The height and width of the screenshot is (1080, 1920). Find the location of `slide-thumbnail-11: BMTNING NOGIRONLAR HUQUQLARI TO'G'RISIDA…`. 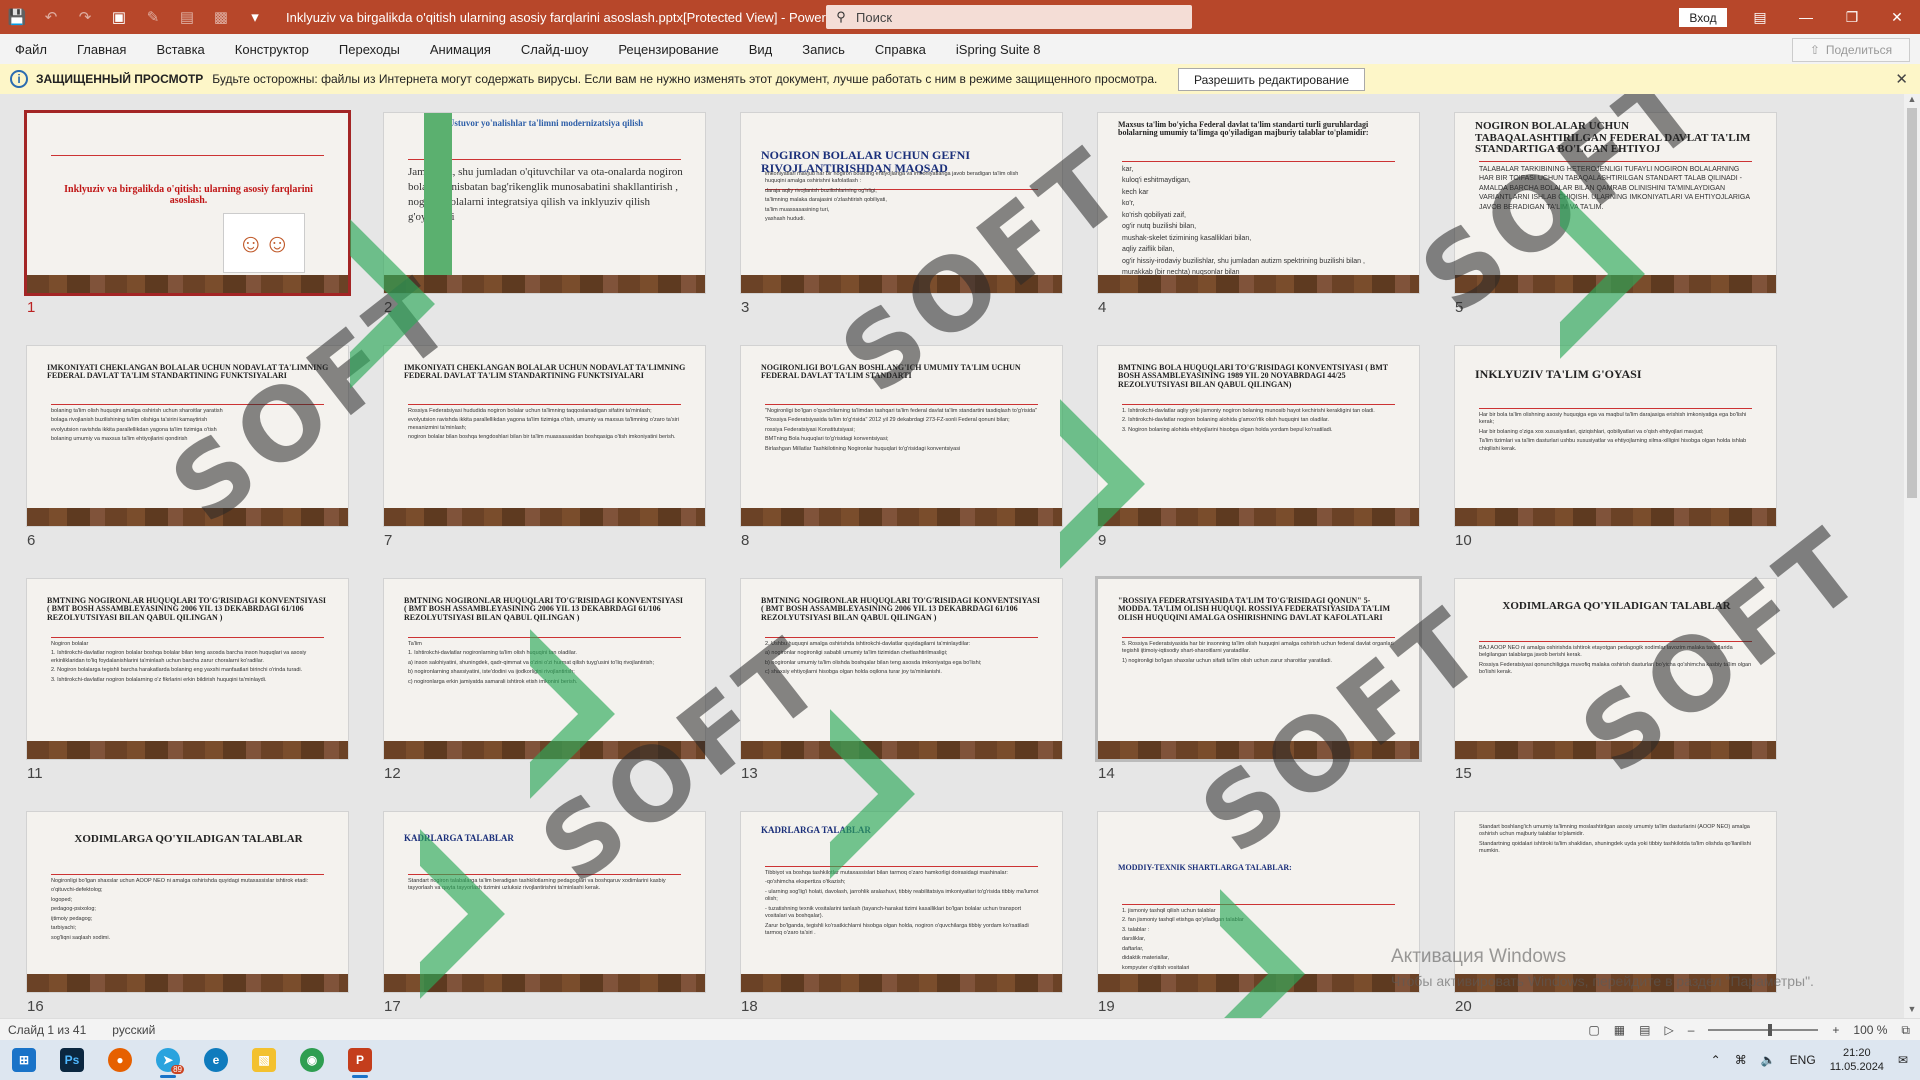

slide-thumbnail-11: BMTNING NOGIRONLAR HUQUQLARI TO'G'RISIDA… is located at coordinates (187, 669).